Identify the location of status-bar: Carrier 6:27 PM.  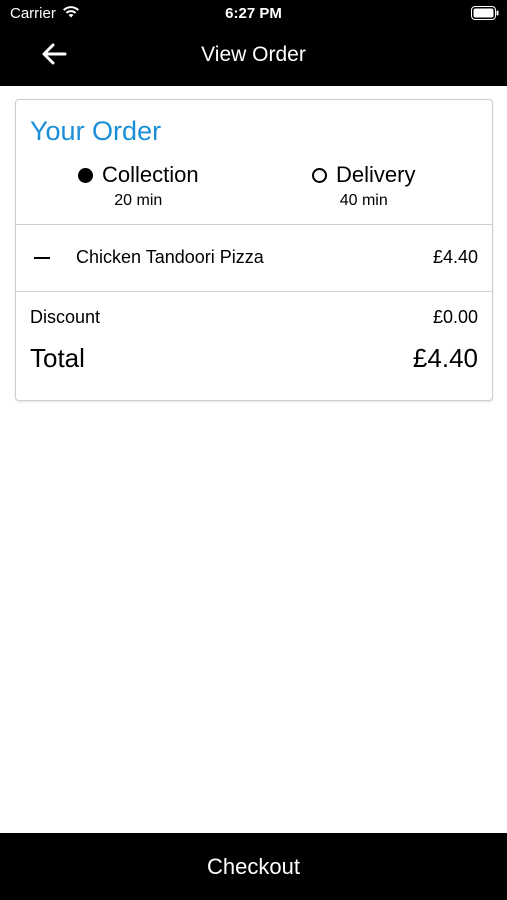
(253, 14).